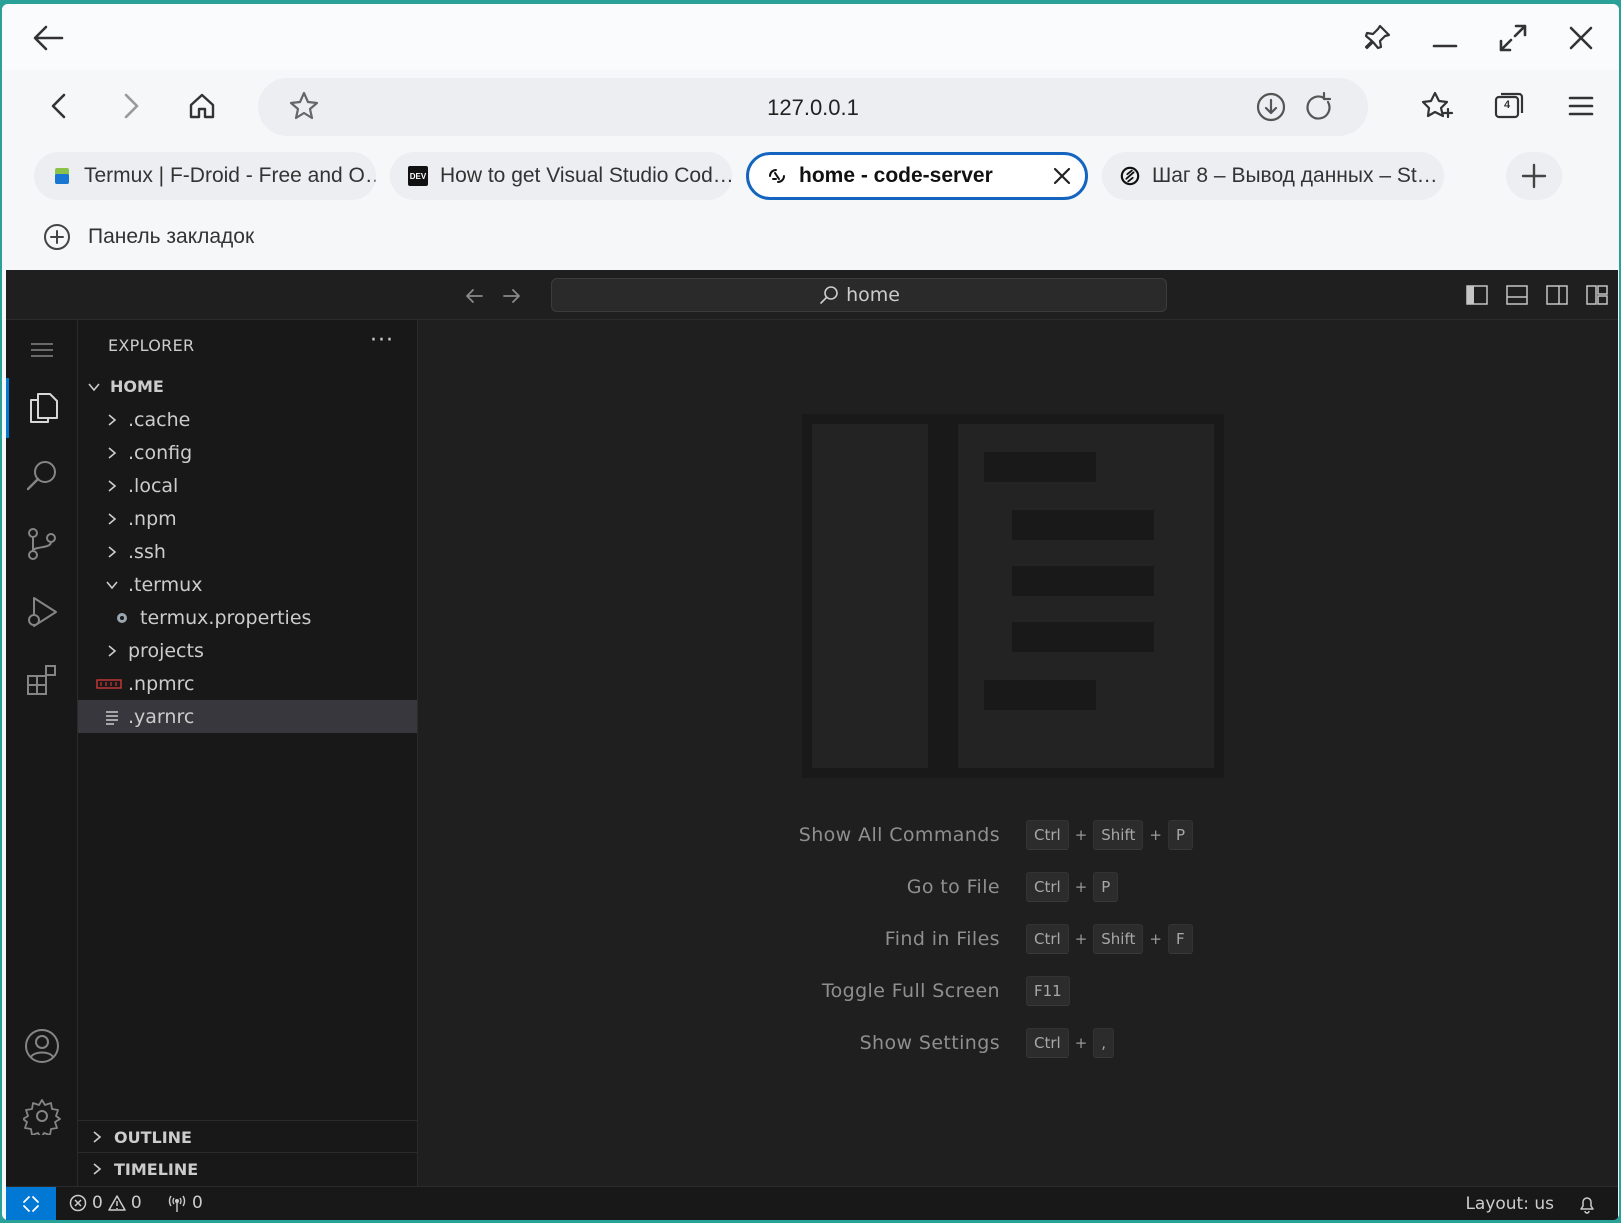 This screenshot has width=1621, height=1223. What do you see at coordinates (42, 544) in the screenshot?
I see `source-control-icon` at bounding box center [42, 544].